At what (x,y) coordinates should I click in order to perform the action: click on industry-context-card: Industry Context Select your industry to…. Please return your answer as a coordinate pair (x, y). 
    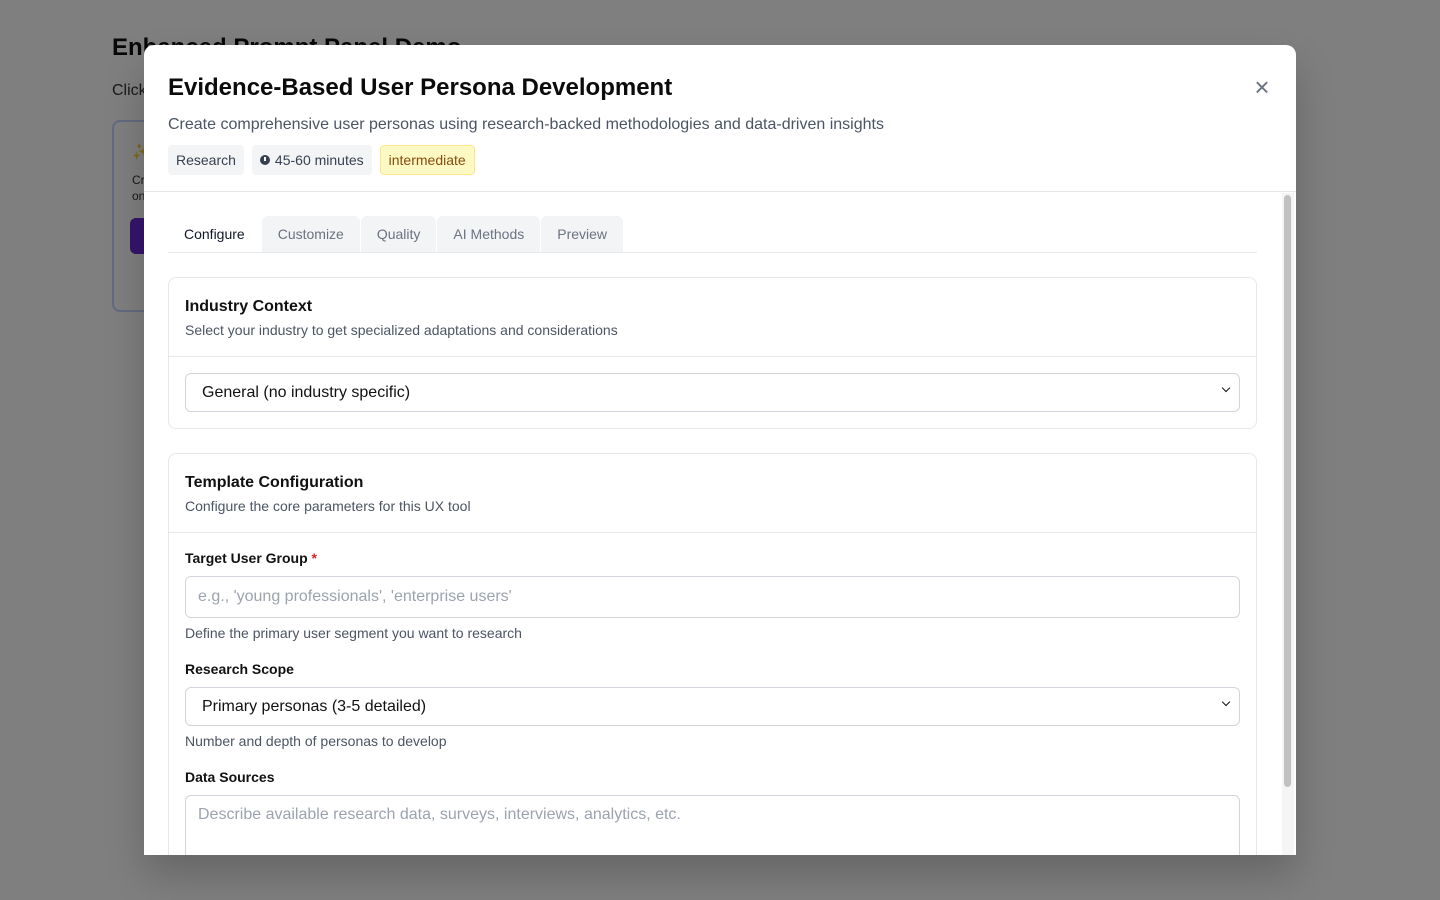
    Looking at the image, I should click on (712, 353).